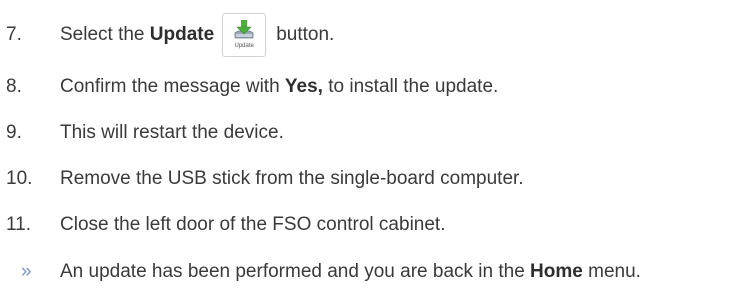  What do you see at coordinates (182, 34) in the screenshot?
I see `update-label: Update` at bounding box center [182, 34].